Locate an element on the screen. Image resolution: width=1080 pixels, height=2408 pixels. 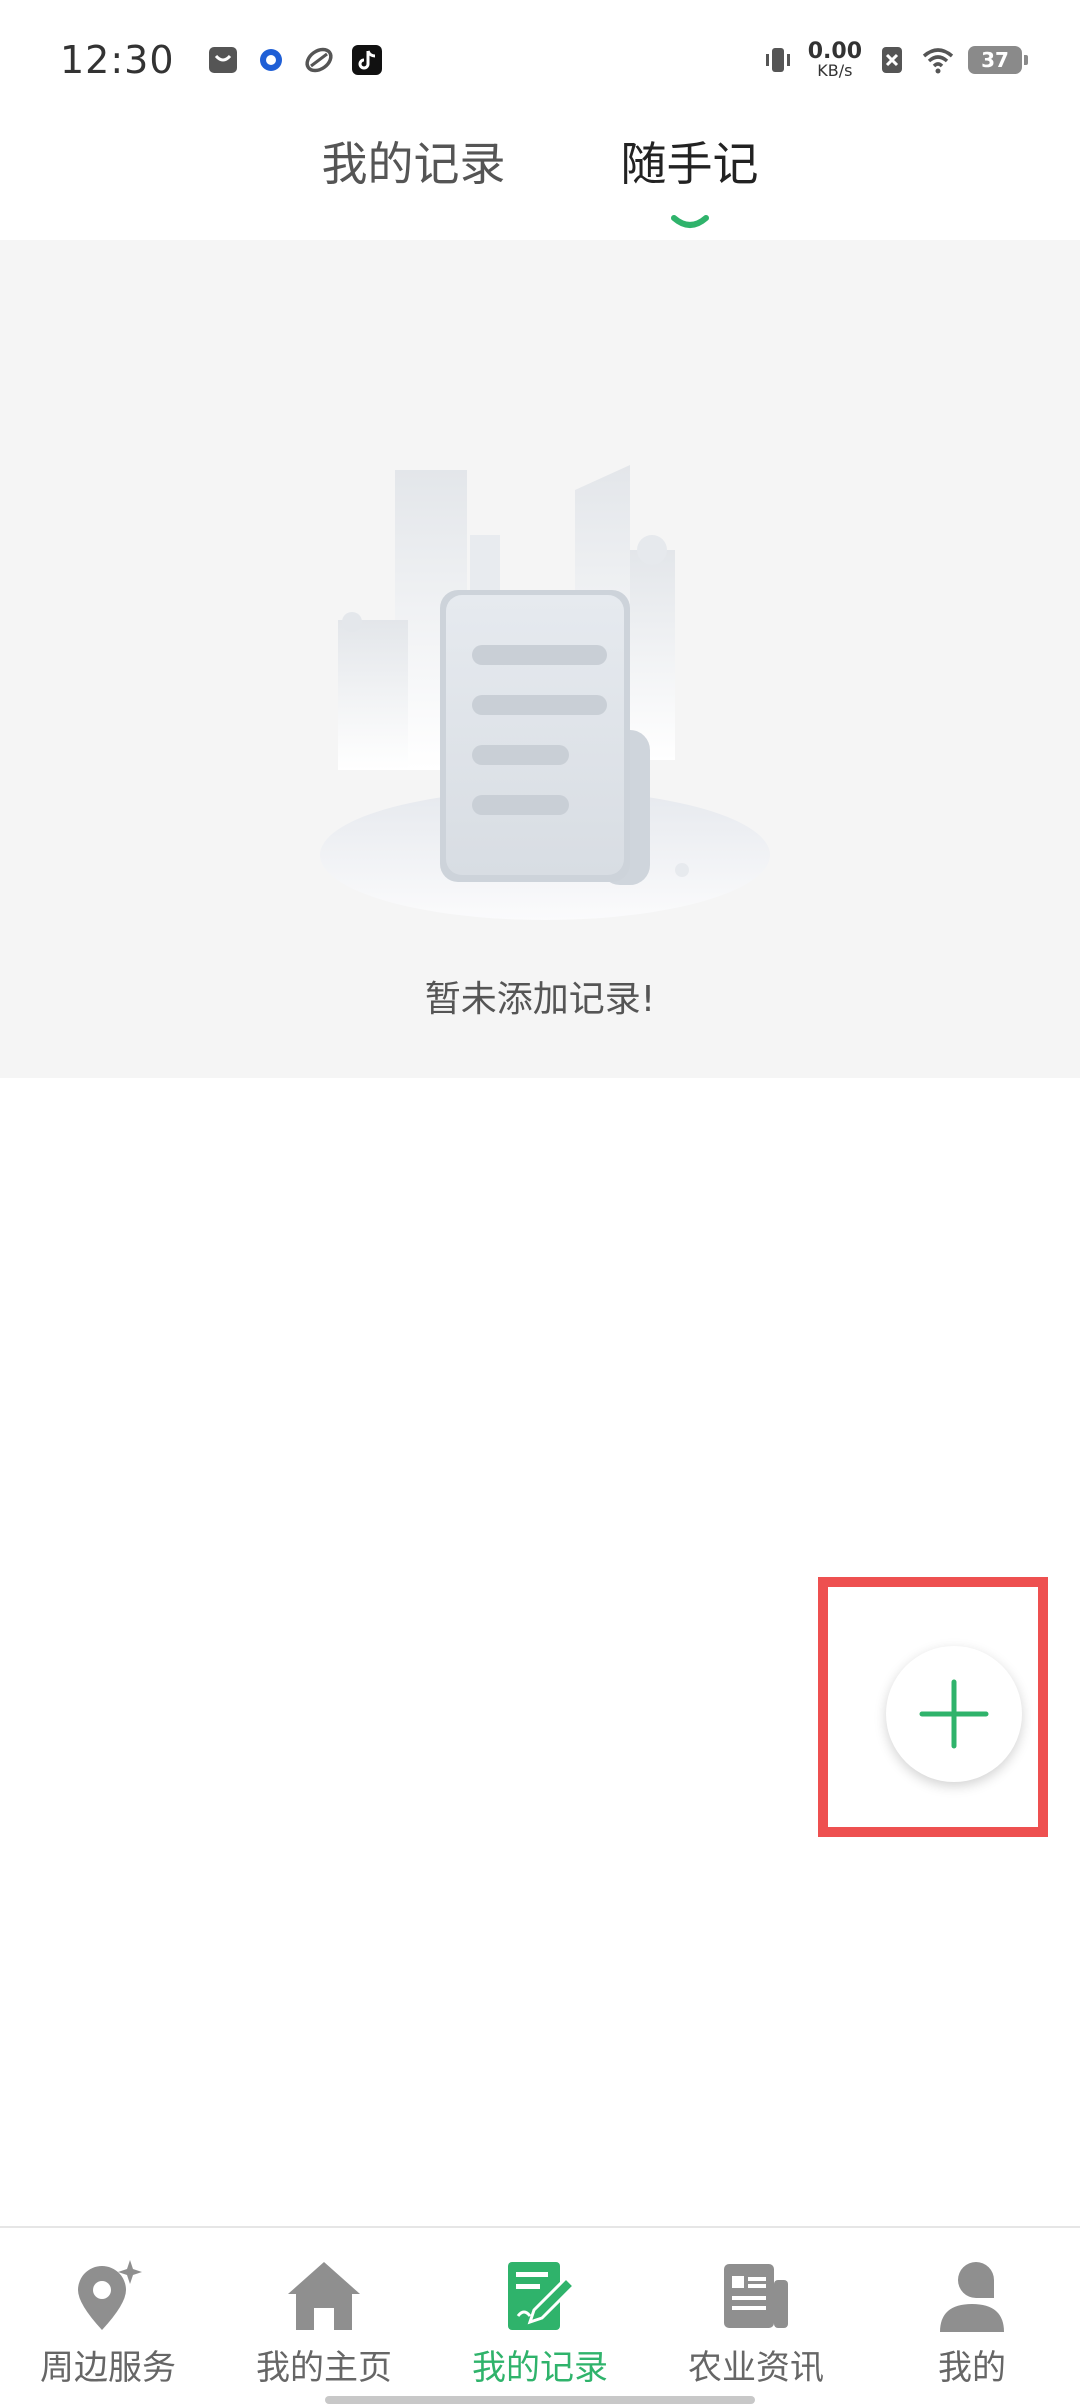
vibrate-icon is located at coordinates (777, 60).